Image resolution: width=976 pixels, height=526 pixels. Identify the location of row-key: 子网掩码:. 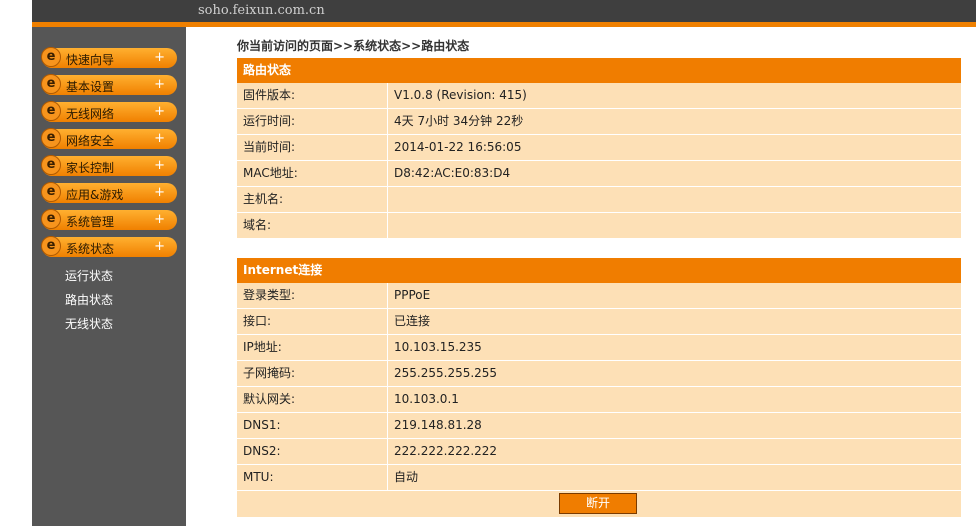
(269, 373).